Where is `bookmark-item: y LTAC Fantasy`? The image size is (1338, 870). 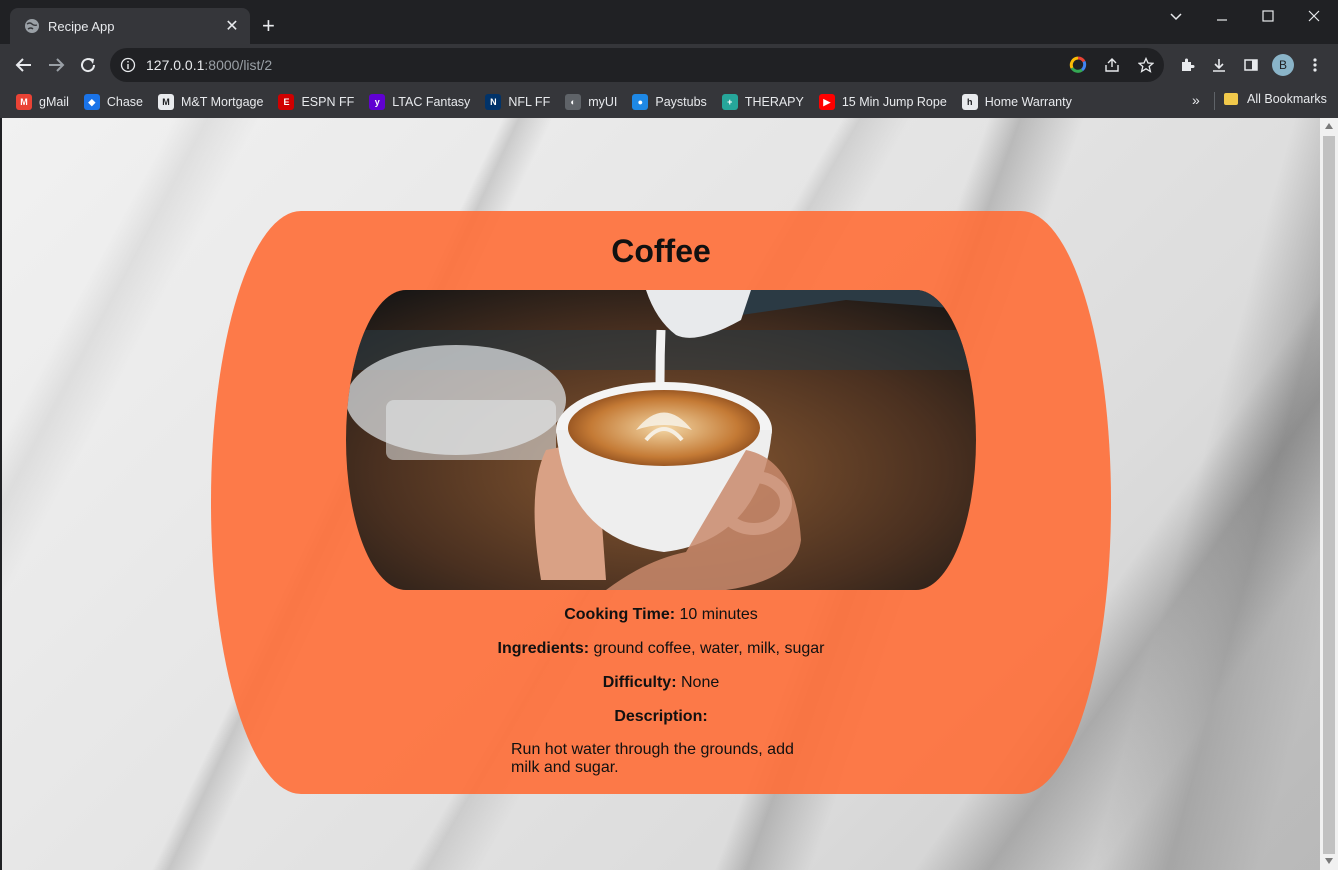 bookmark-item: y LTAC Fantasy is located at coordinates (419, 102).